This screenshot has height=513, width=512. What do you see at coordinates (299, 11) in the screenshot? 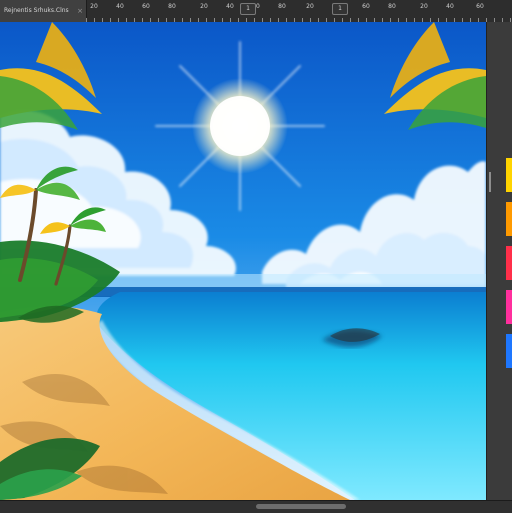
I see `horizontal-ruler: 20406080204060802040608020406011` at bounding box center [299, 11].